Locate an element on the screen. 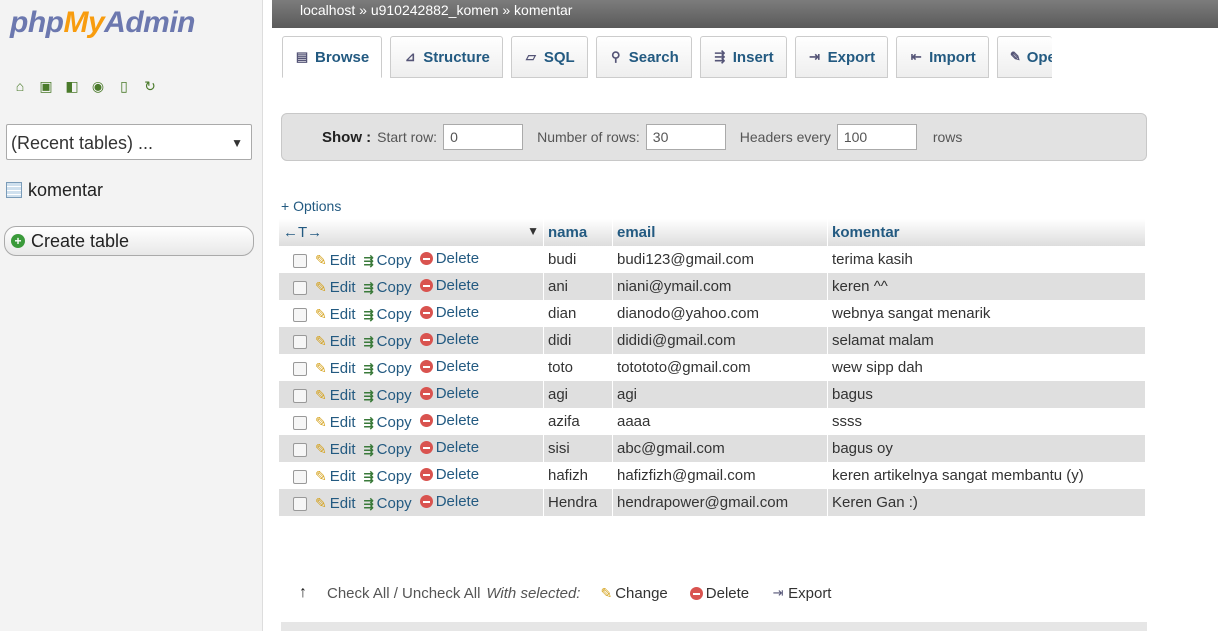 The width and height of the screenshot is (1218, 631). cell-email: dididi@gmail.com is located at coordinates (720, 340).